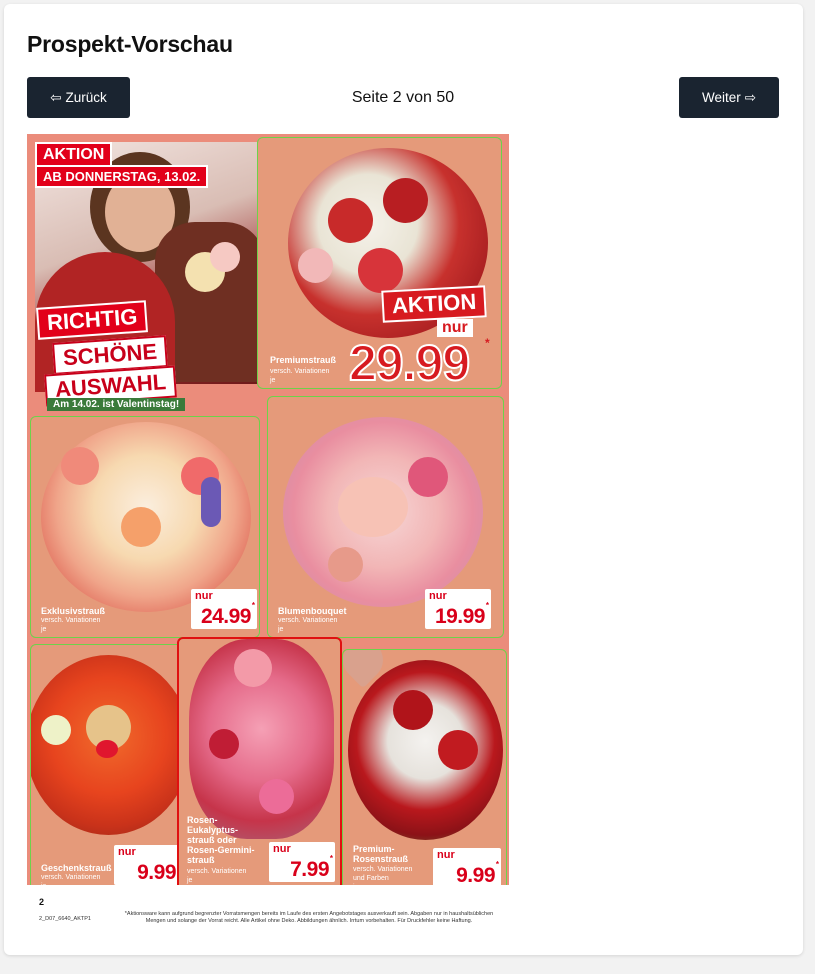  Describe the element at coordinates (42, 902) in the screenshot. I see `flyer-page-number: 2` at that location.